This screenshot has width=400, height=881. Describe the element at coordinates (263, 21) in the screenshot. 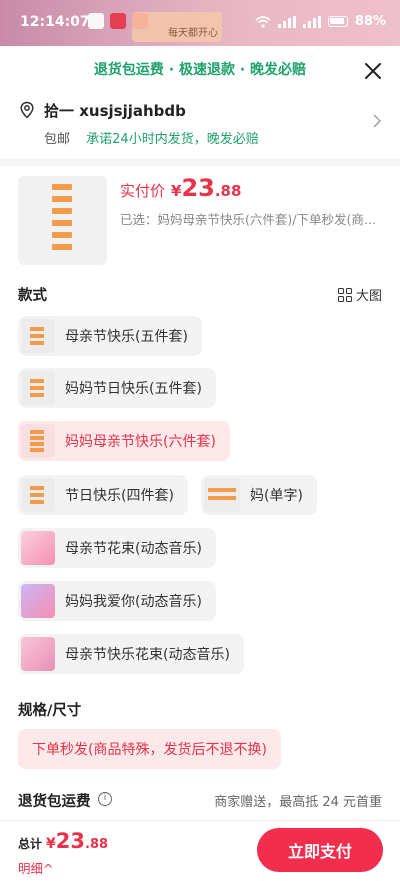

I see `wifi-icon` at that location.